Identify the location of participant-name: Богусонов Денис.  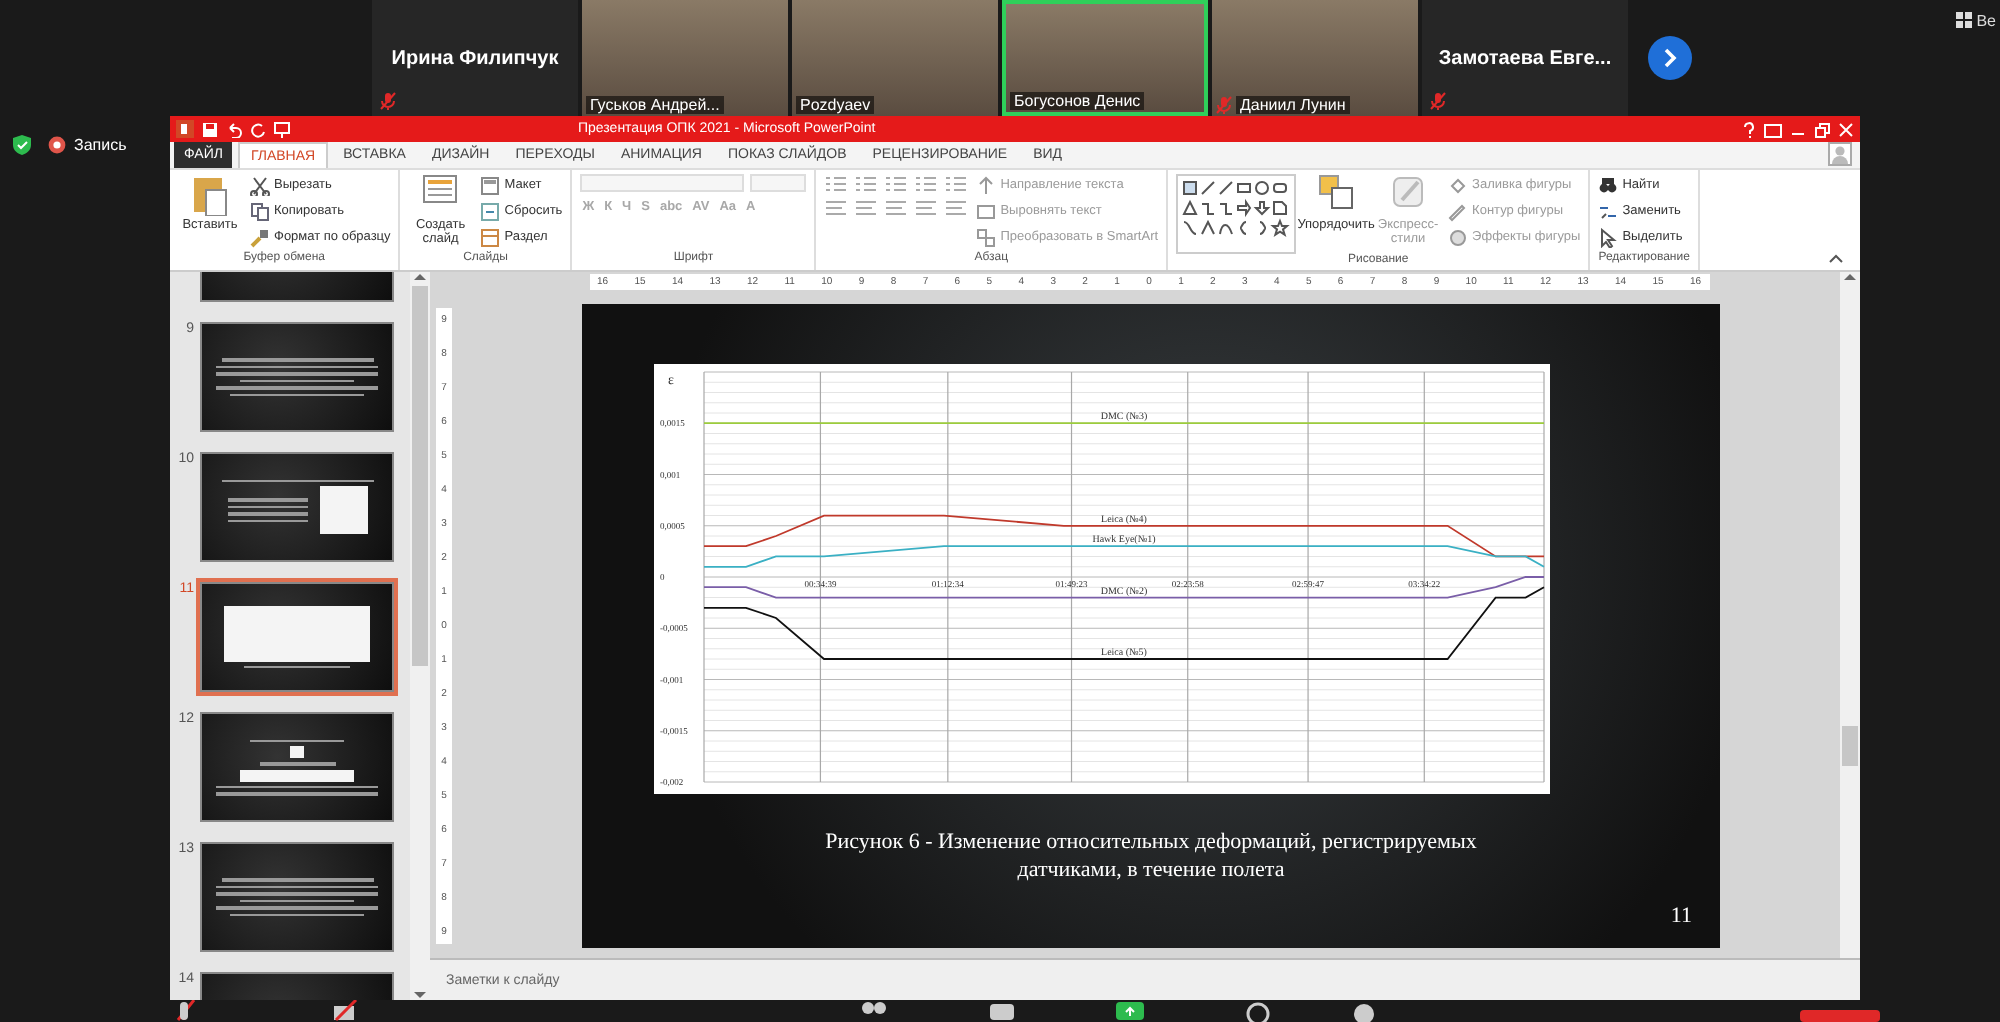
(1077, 101).